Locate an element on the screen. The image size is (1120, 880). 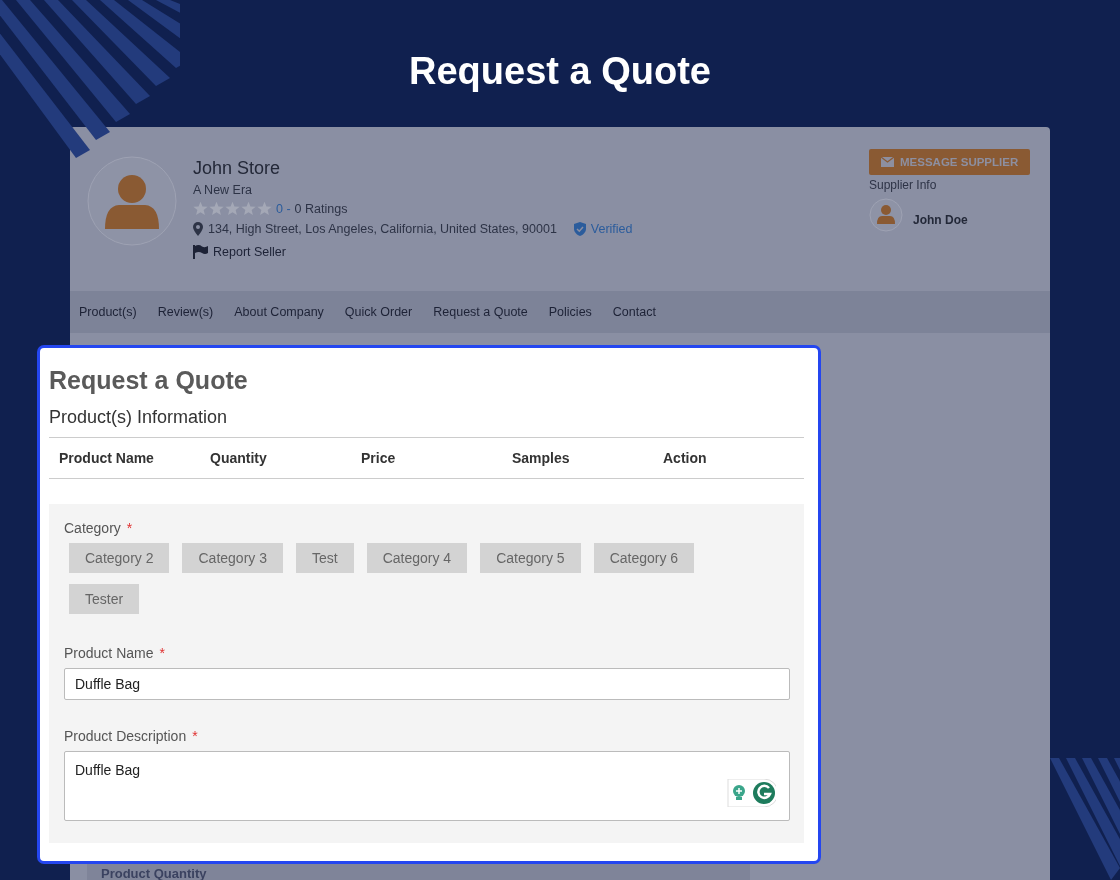
category-chip: Category 3 is located at coordinates (232, 558).